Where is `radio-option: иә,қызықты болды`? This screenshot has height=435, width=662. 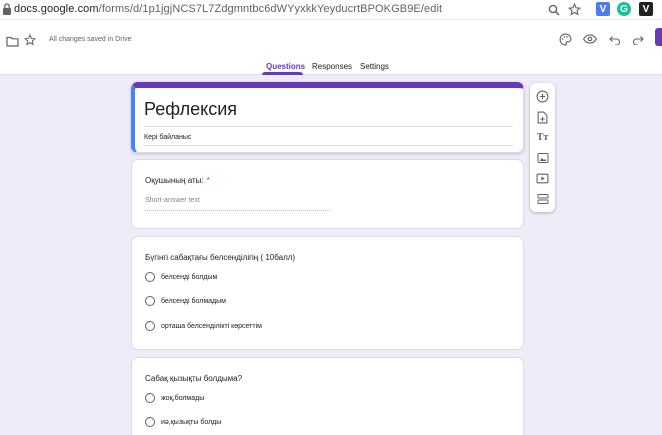
radio-option: иә,қызықты болды is located at coordinates (183, 422).